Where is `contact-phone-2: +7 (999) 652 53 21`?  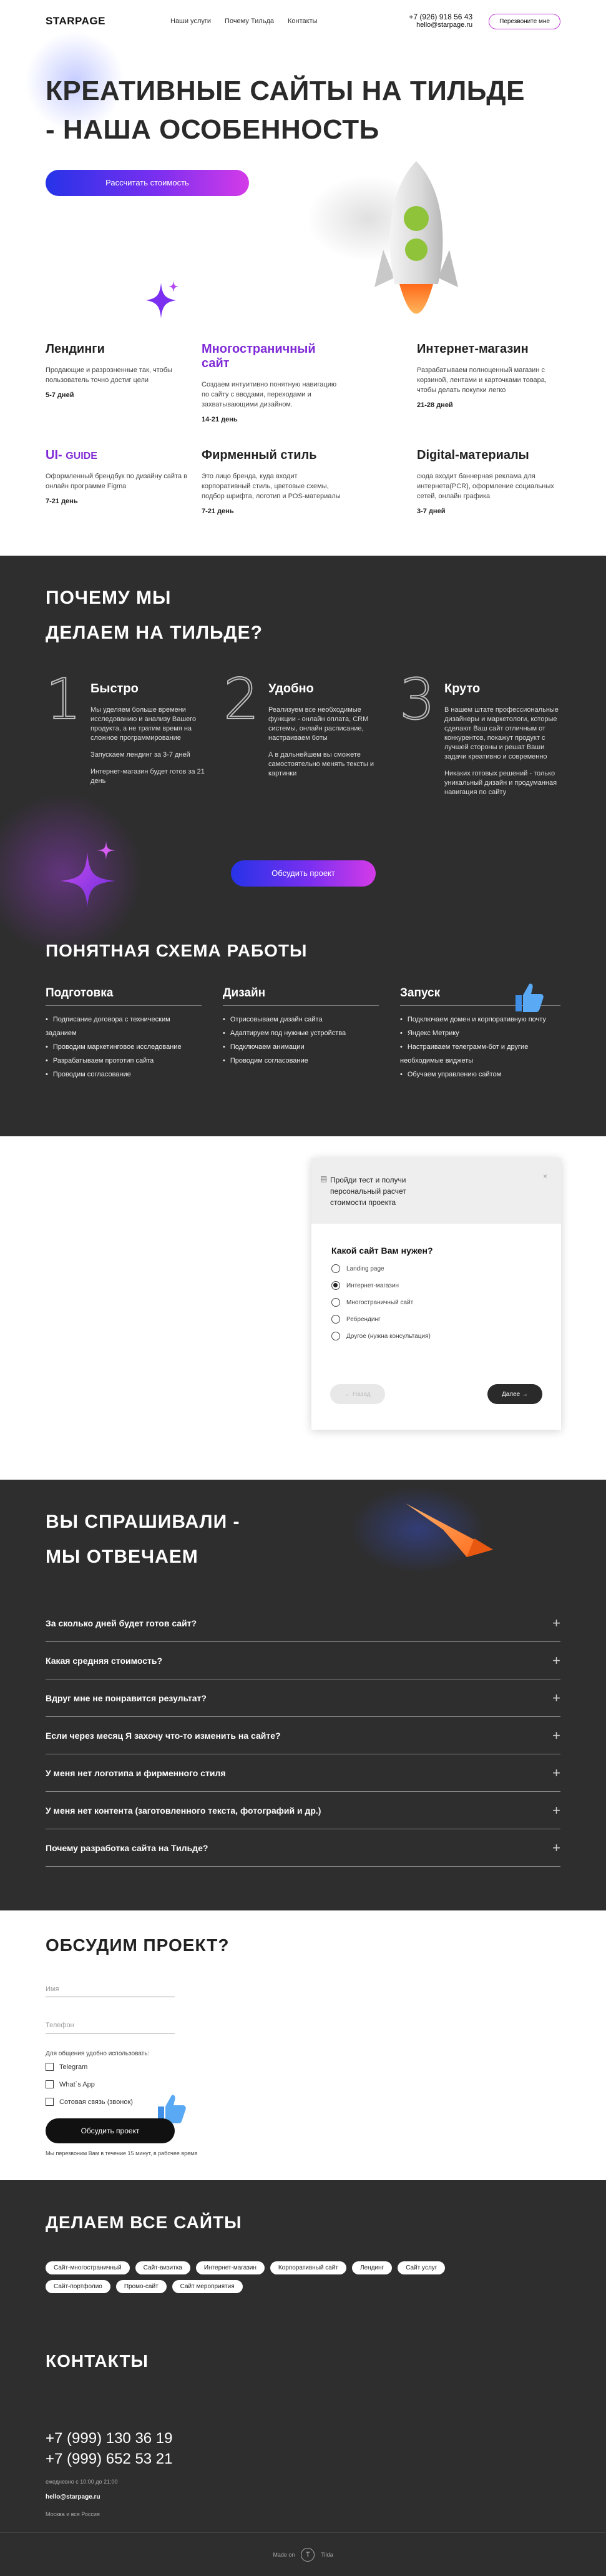
contact-phone-2: +7 (999) 652 53 21 is located at coordinates (109, 2459).